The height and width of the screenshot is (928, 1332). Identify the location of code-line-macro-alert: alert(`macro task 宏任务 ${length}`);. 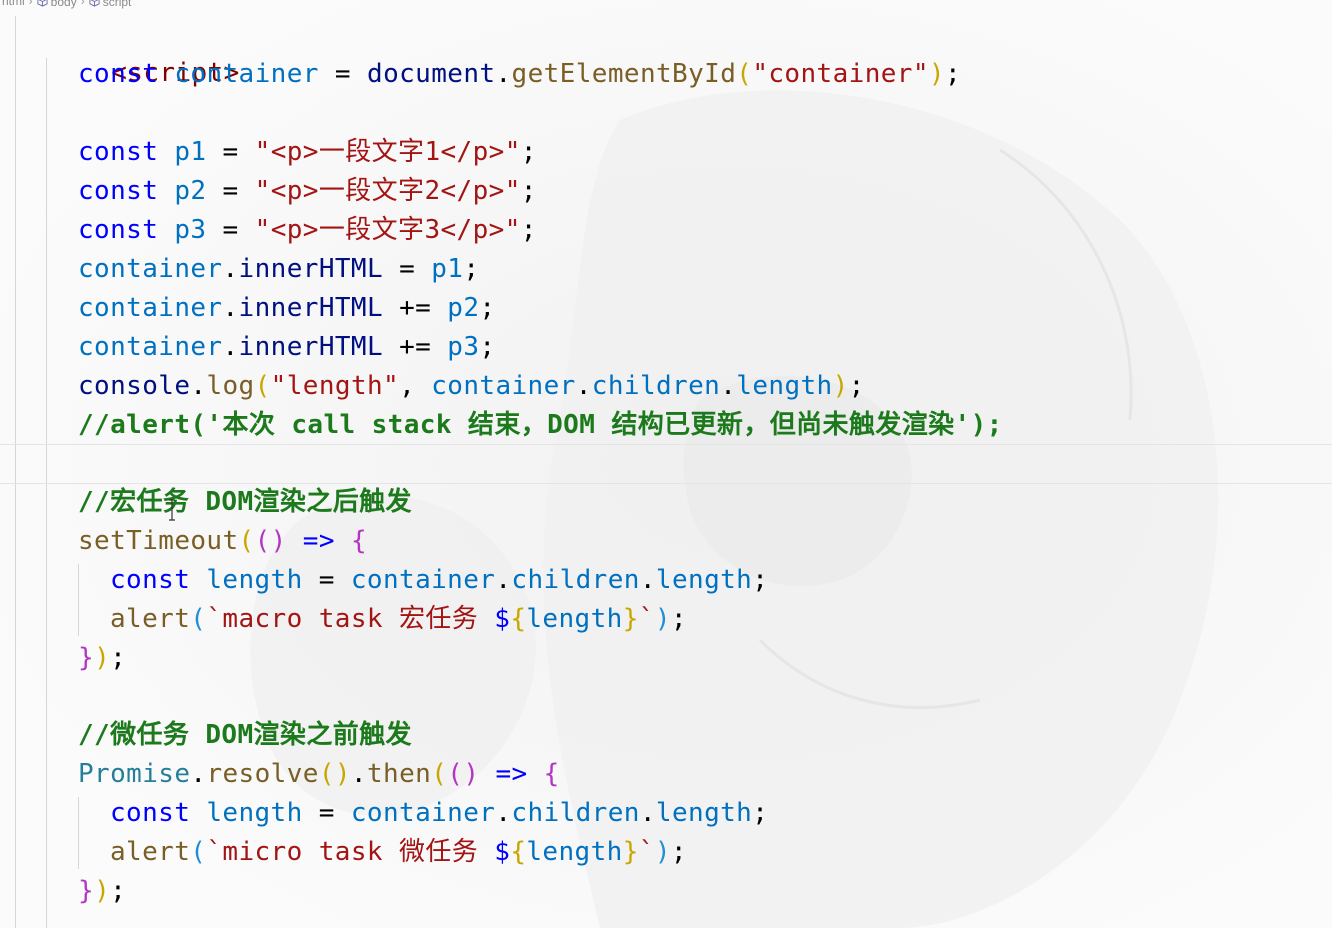
(398, 619).